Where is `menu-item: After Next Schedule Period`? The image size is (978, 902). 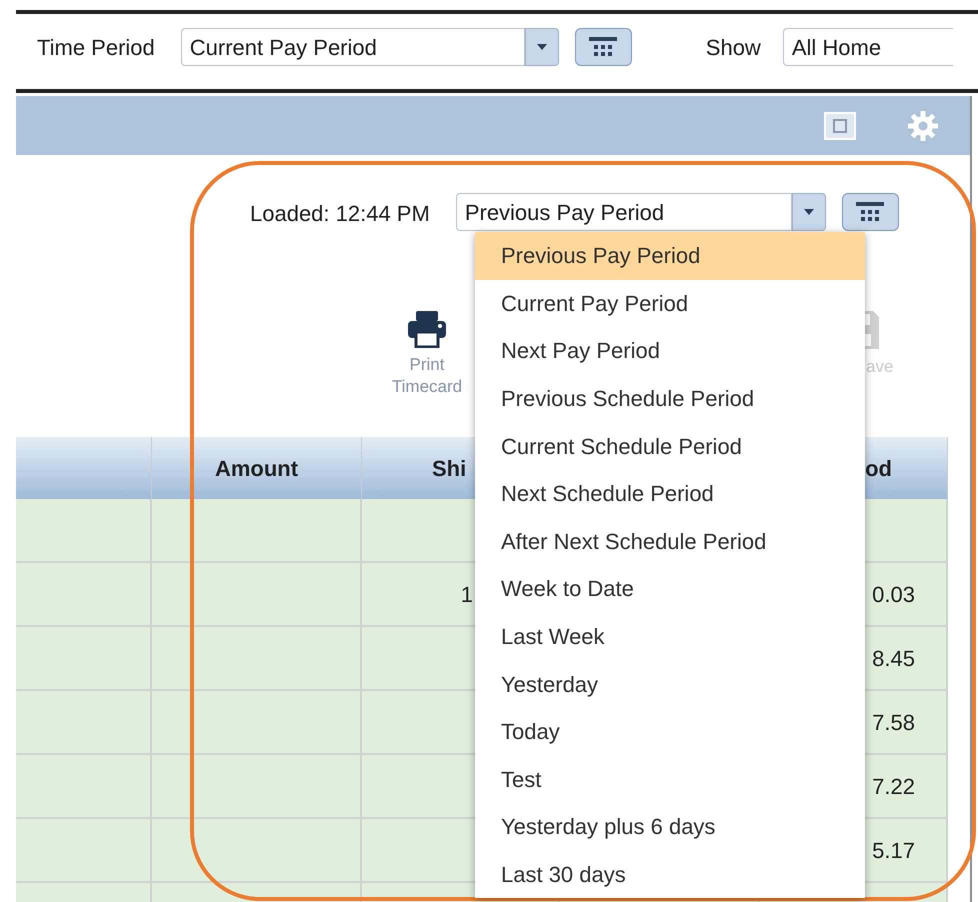
menu-item: After Next Schedule Period is located at coordinates (670, 542).